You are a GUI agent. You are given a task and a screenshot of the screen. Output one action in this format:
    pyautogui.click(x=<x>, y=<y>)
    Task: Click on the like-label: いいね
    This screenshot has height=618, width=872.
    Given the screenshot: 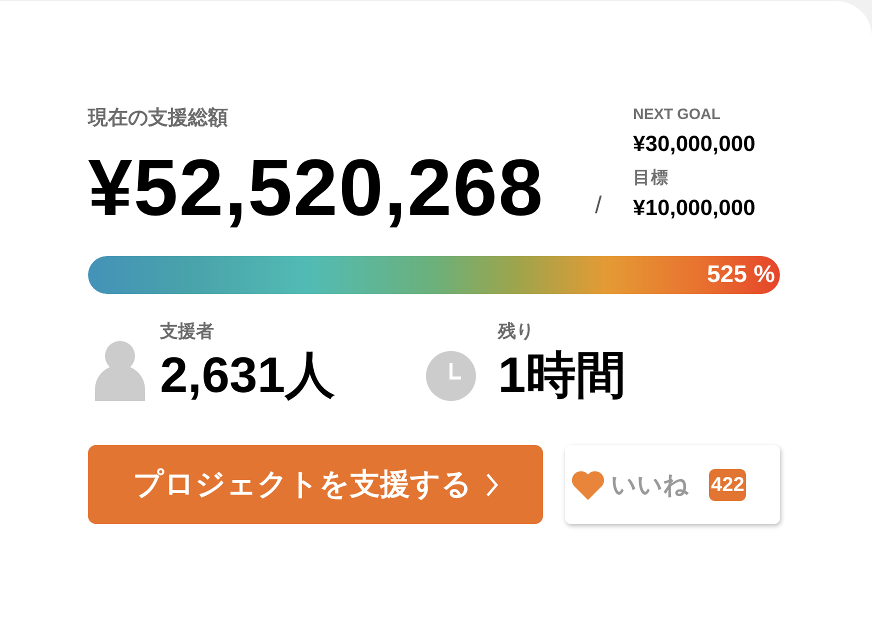 What is the action you would take?
    pyautogui.click(x=650, y=485)
    